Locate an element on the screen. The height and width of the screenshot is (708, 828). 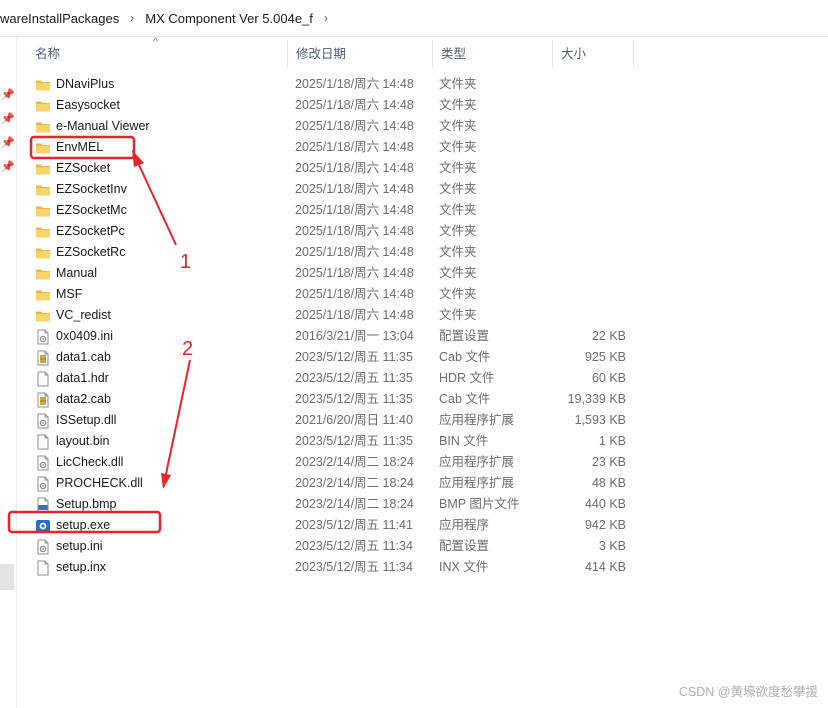
file-name-cell: EZSocketMc is located at coordinates (81, 210).